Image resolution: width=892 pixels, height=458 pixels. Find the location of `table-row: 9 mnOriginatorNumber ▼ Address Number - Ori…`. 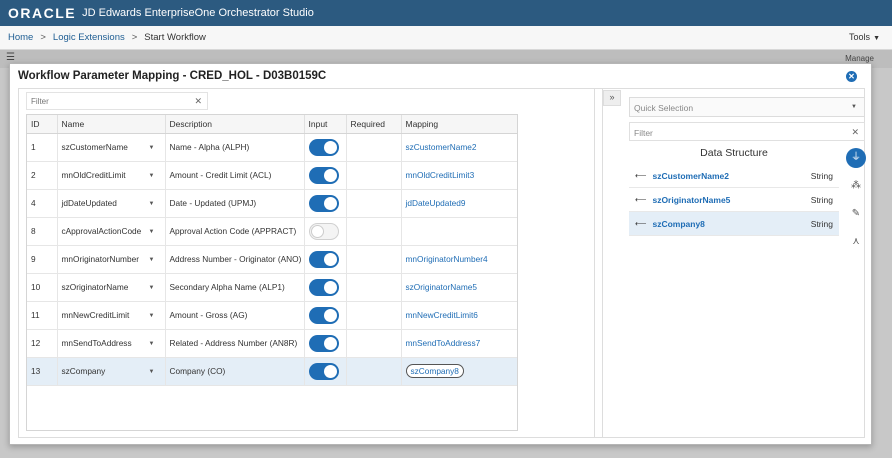

table-row: 9 mnOriginatorNumber ▼ Address Number - Ori… is located at coordinates (272, 259).